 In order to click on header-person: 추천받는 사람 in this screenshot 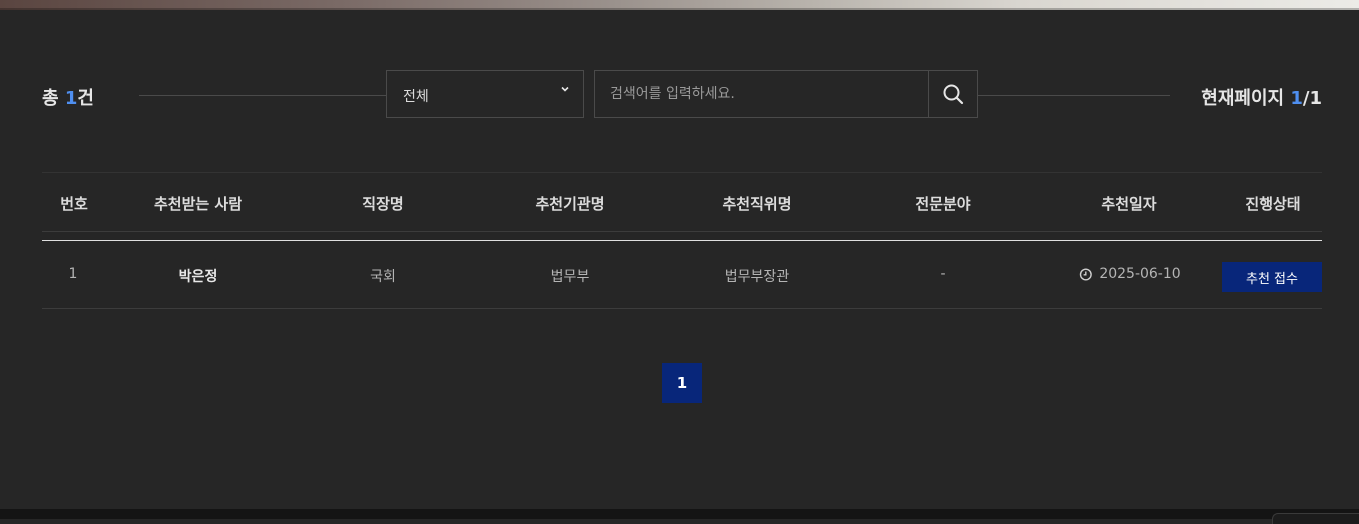, I will do `click(198, 204)`.